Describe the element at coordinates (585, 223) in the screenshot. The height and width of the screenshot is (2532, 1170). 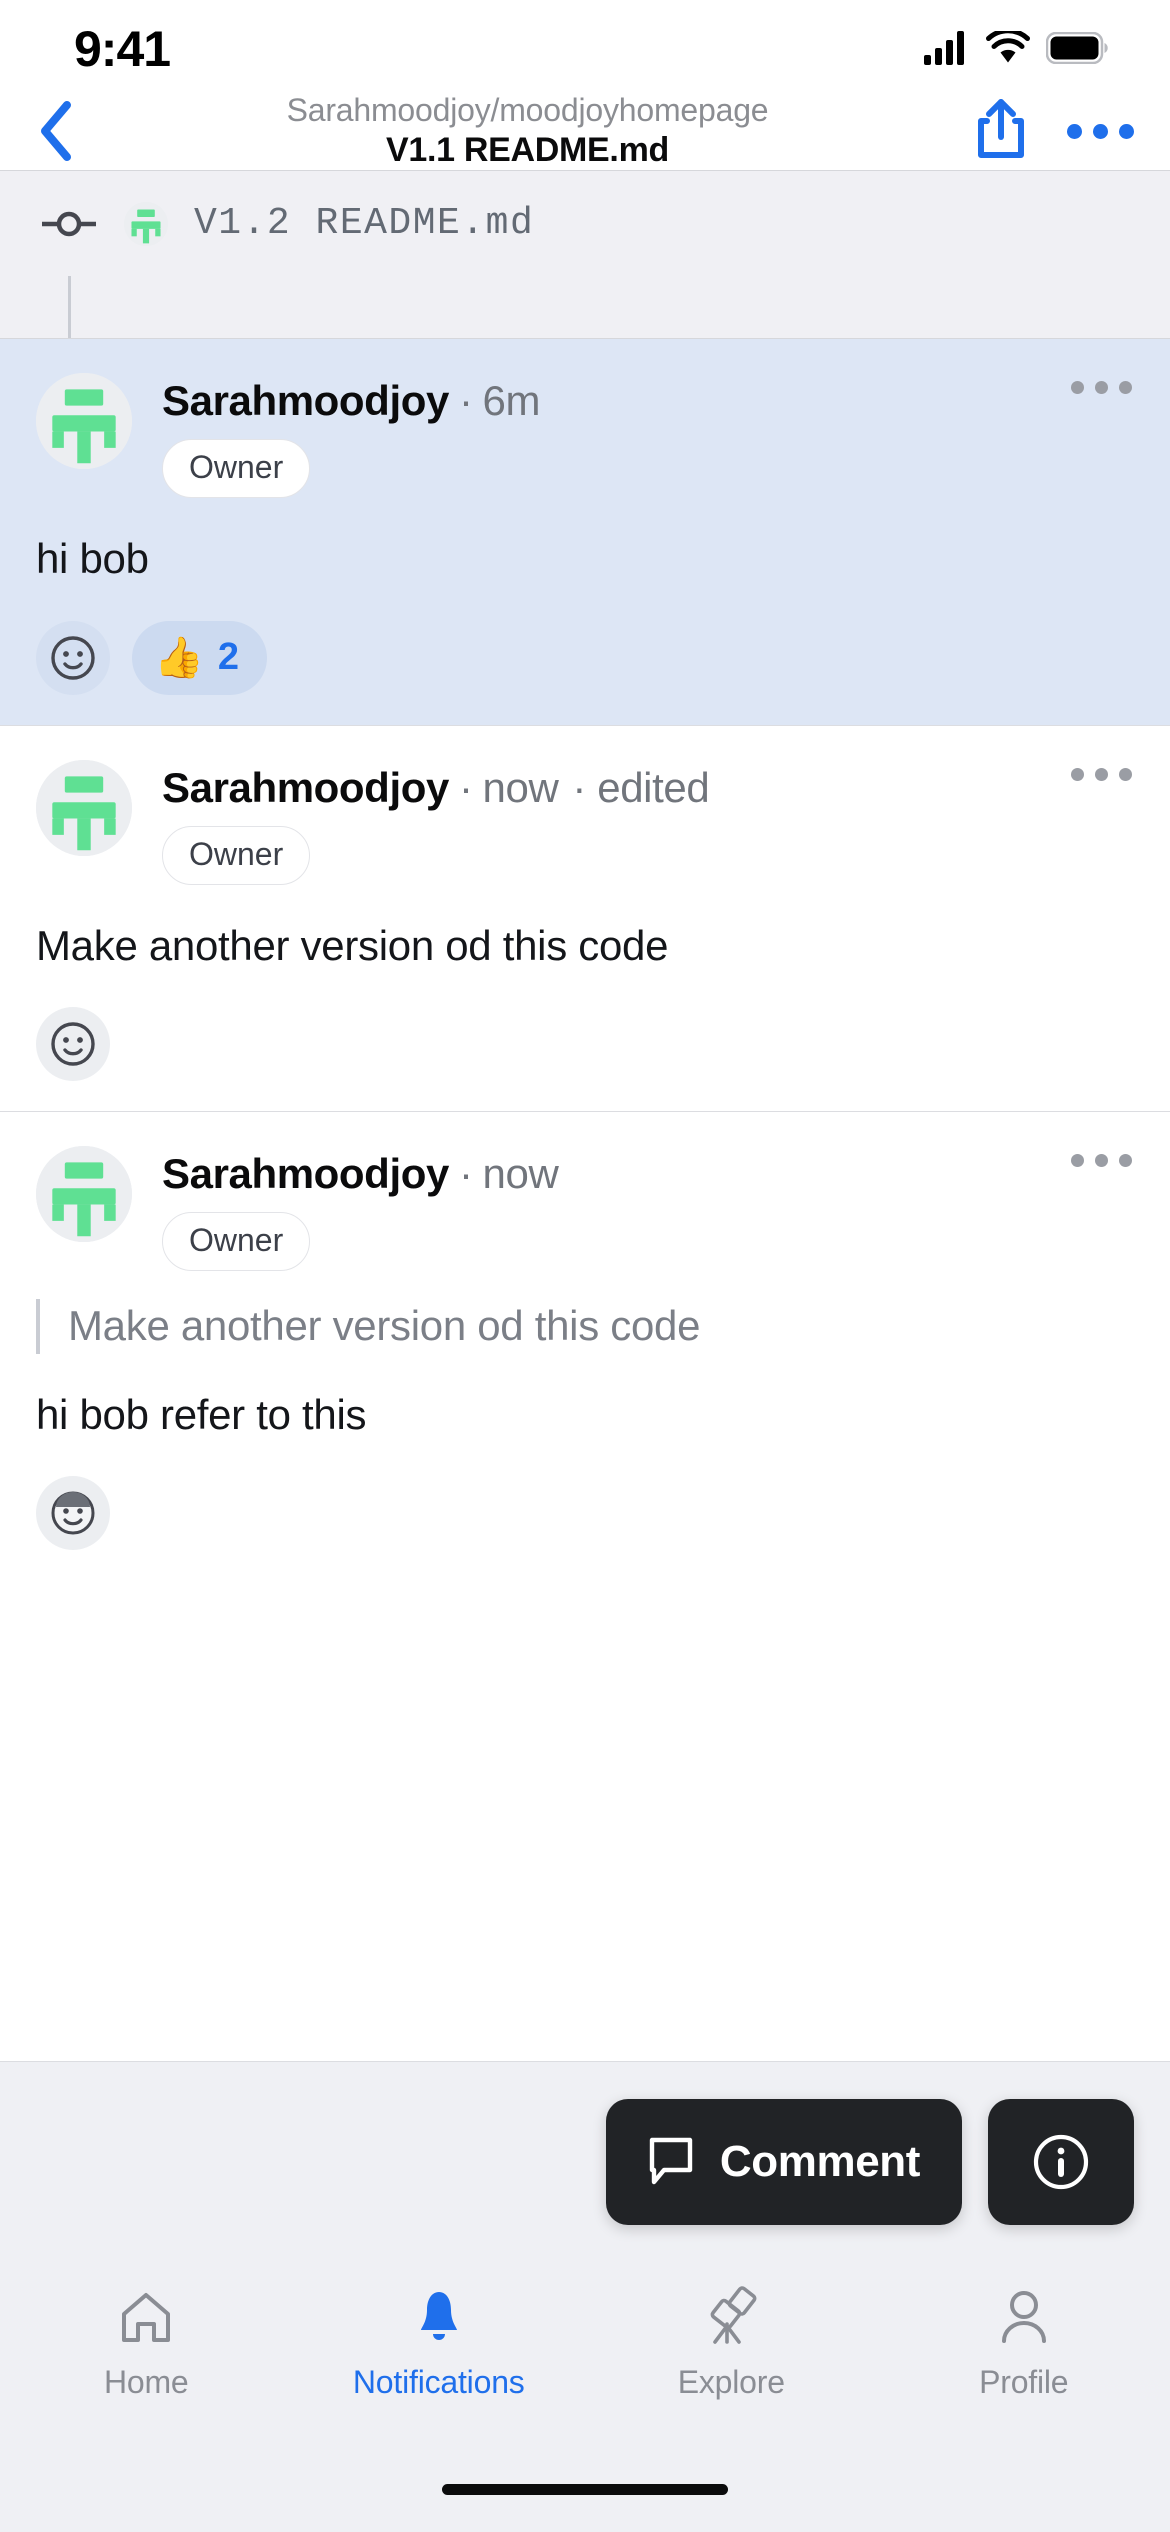
I see `version-row: V1.2 README.md` at that location.